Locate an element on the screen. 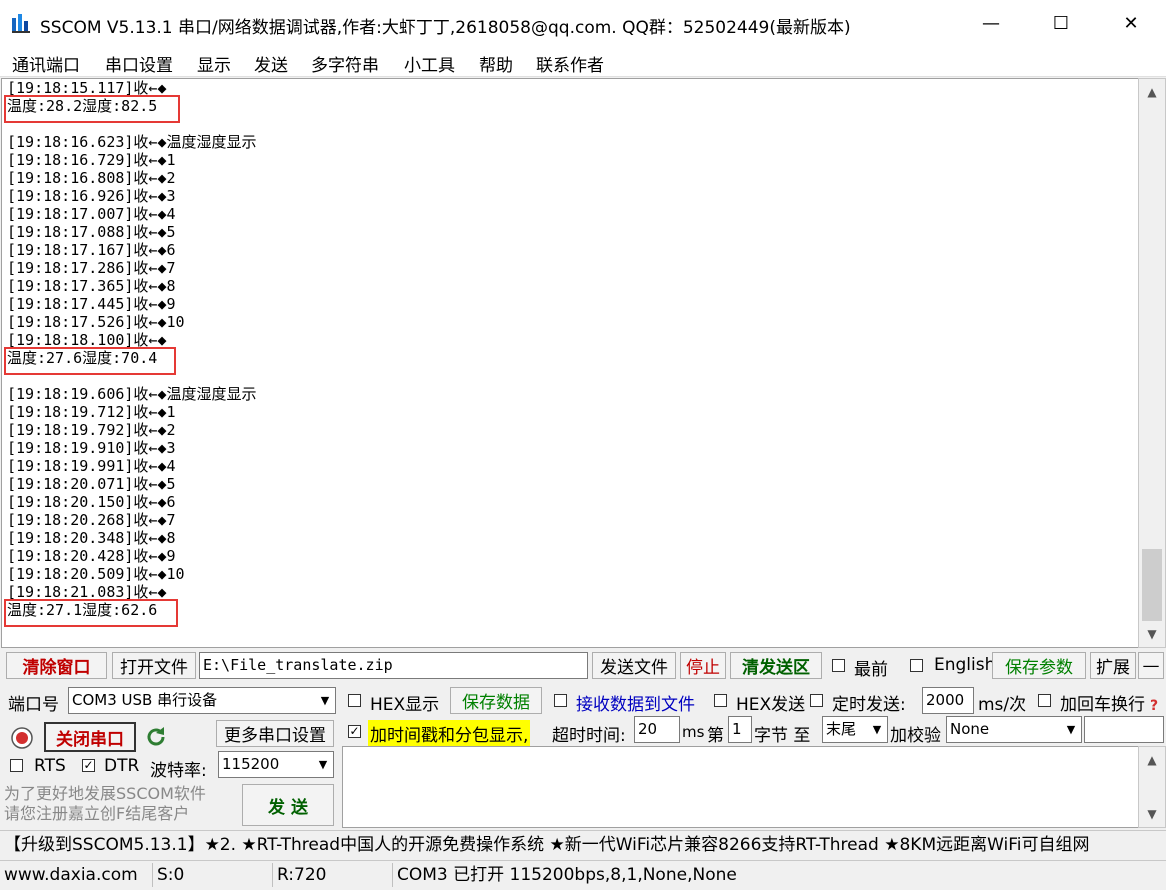 This screenshot has width=1166, height=890. save-data-button: 保存数据 is located at coordinates (496, 700).